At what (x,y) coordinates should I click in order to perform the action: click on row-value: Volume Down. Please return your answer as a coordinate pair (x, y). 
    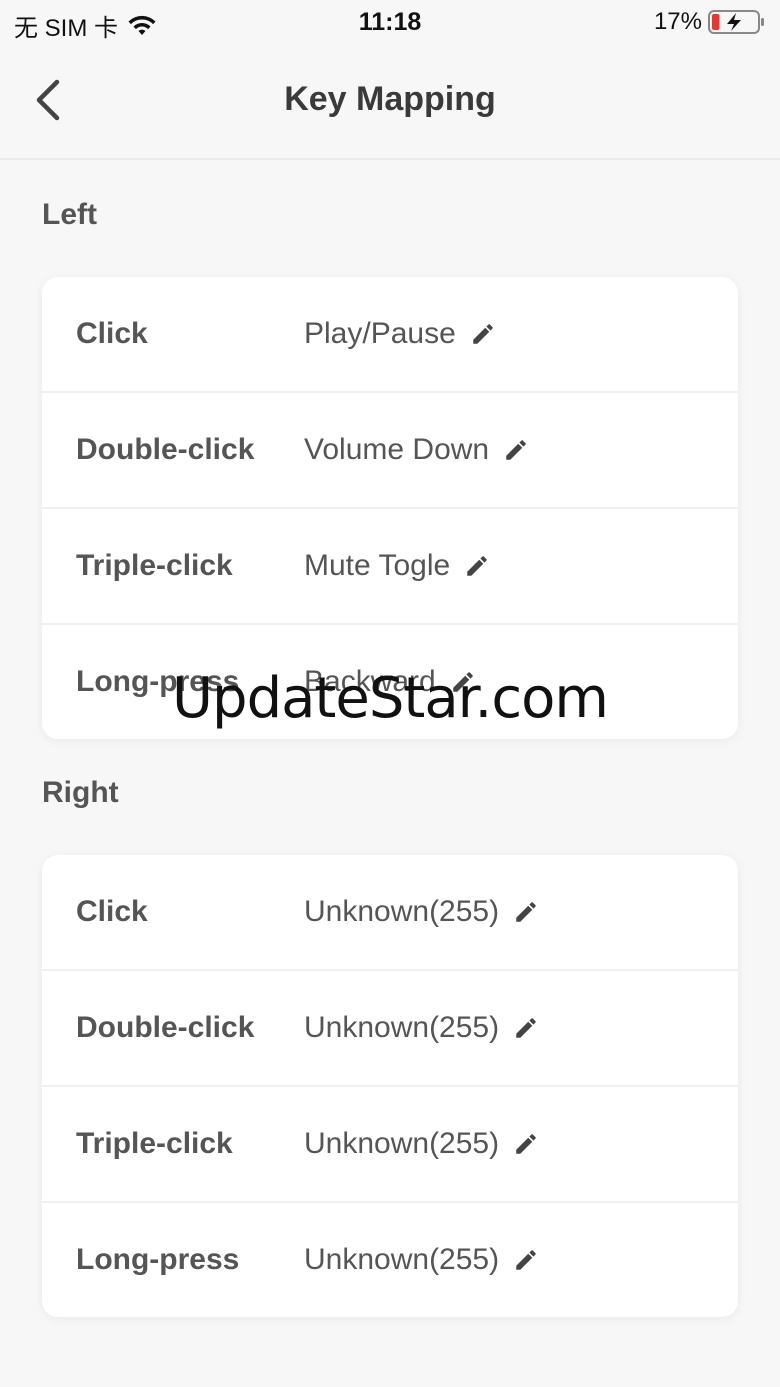
    Looking at the image, I should click on (416, 450).